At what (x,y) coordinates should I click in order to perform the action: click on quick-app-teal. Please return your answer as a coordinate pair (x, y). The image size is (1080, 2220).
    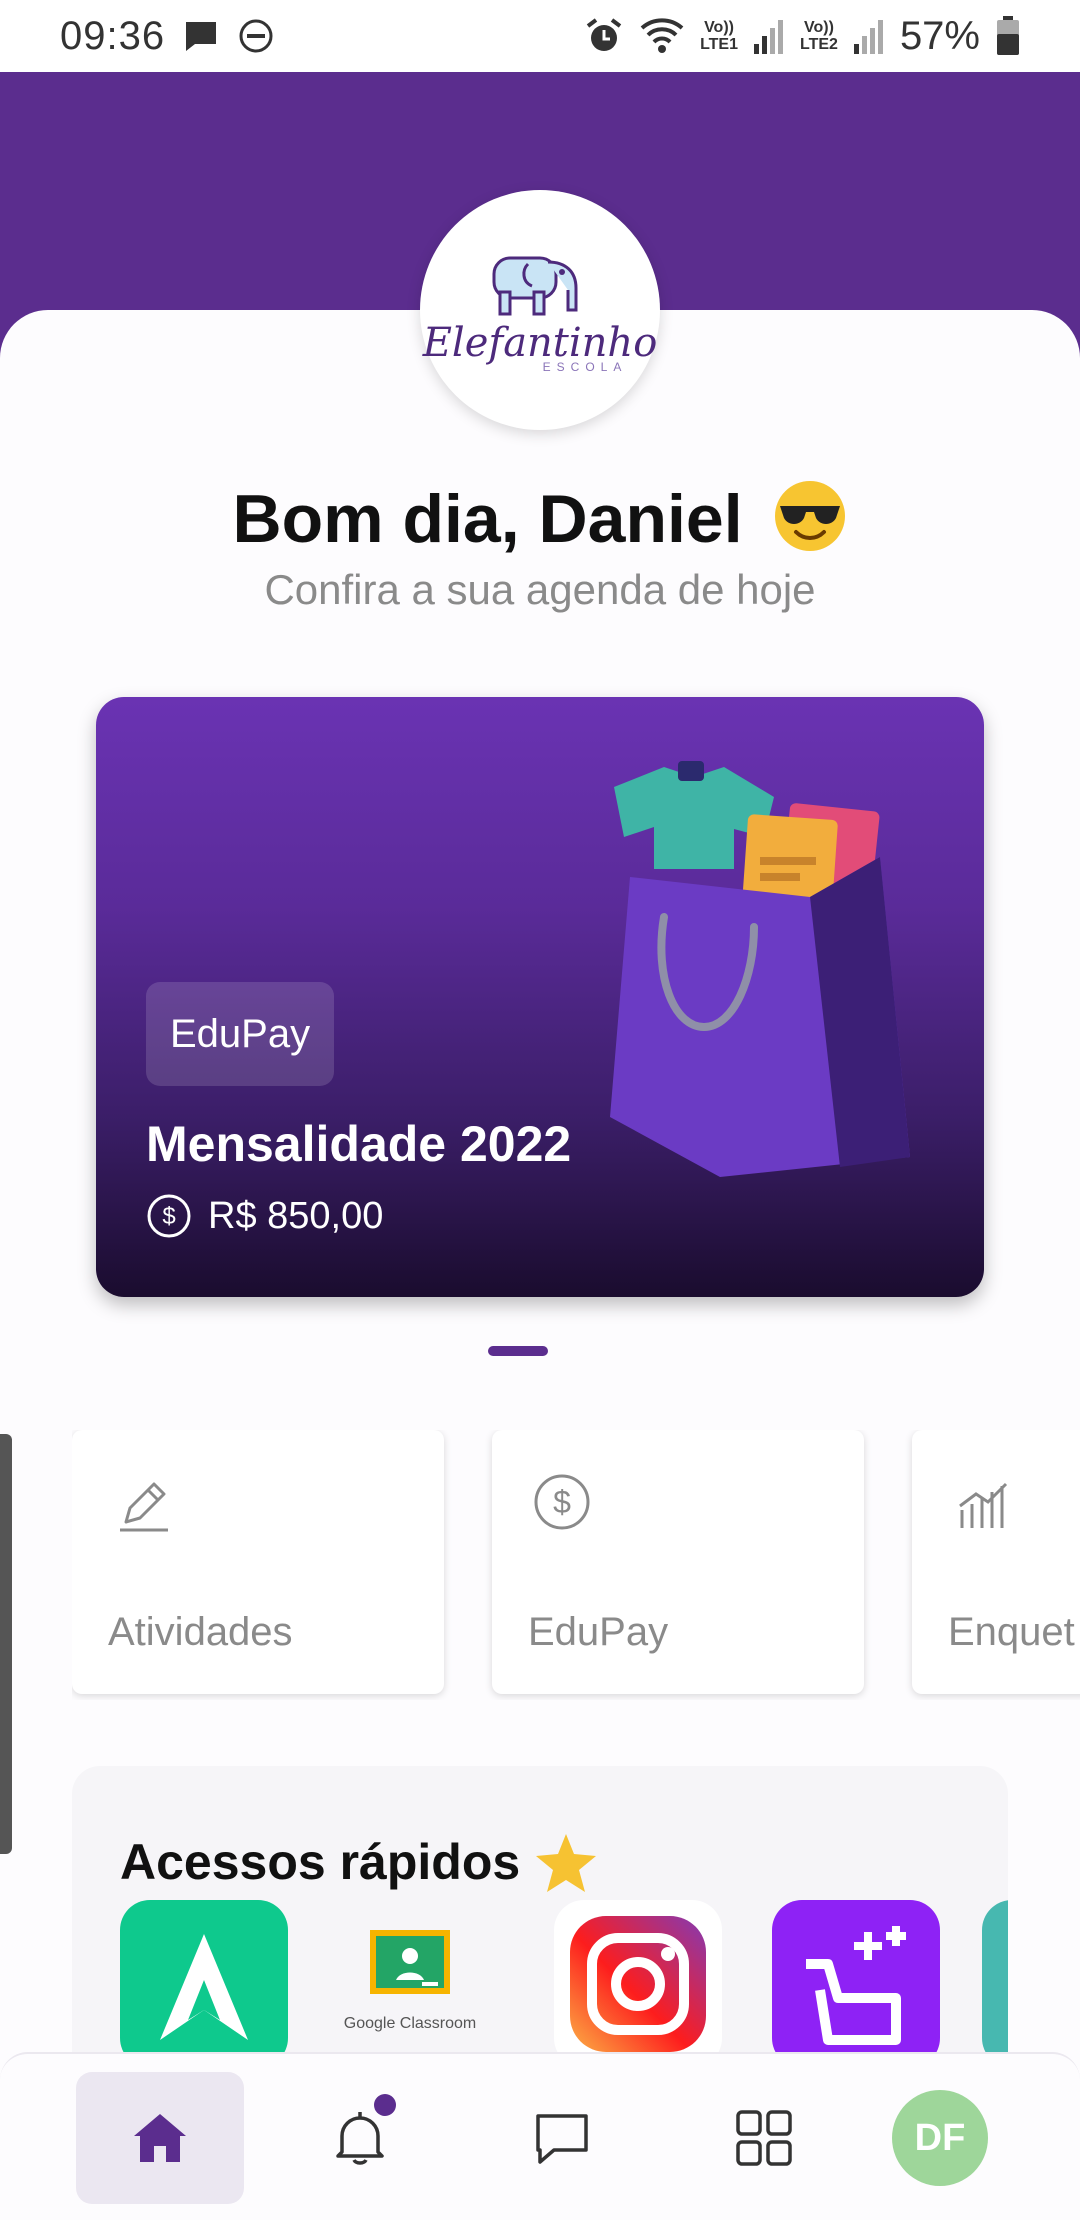
    Looking at the image, I should click on (995, 1984).